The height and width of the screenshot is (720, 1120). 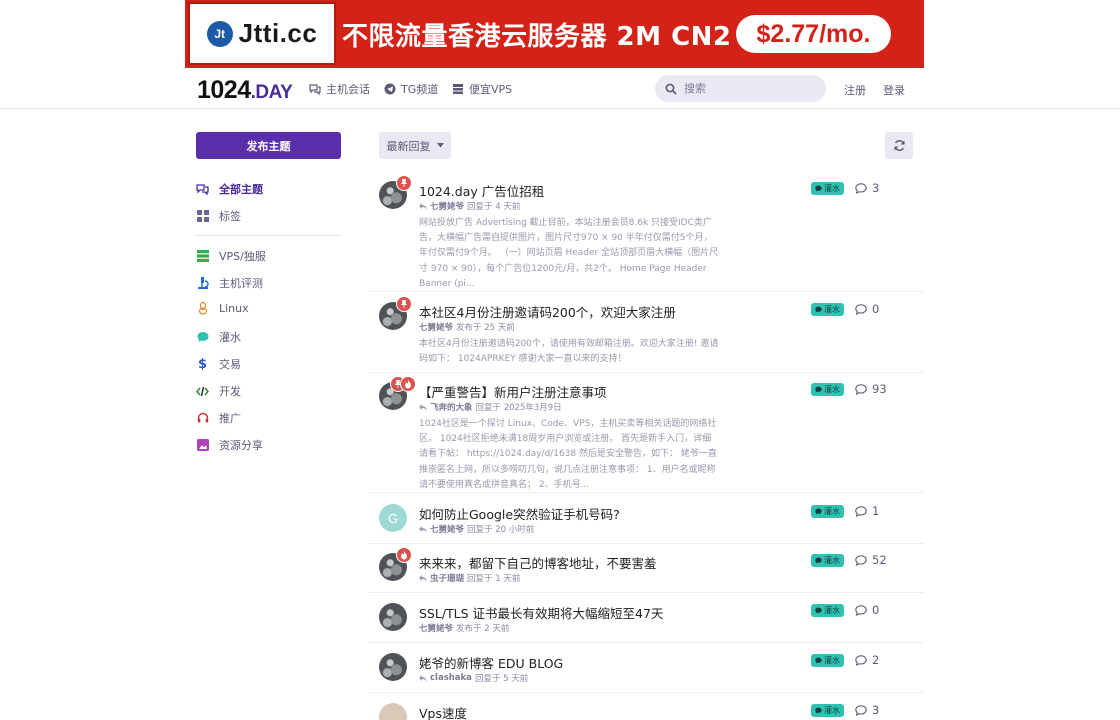 I want to click on reply-count-number: 3, so click(x=876, y=188).